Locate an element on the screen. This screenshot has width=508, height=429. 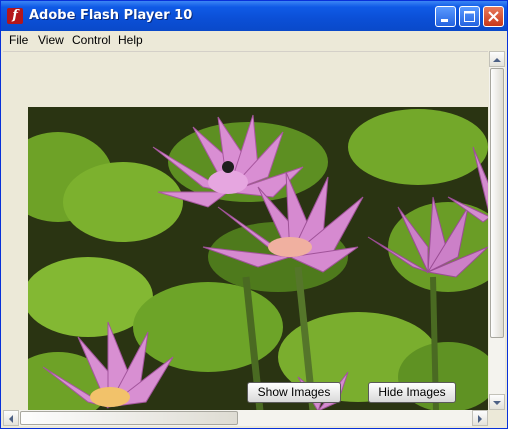
scroll-left-arrow-icon is located at coordinates (11, 419).